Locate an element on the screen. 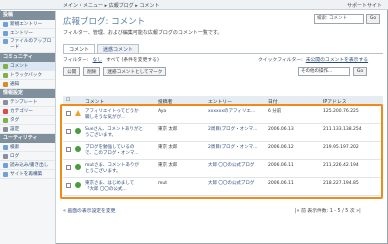 Image resolution: width=388 pixels, height=244 pixels. quick-filter-label: クイックフィルター: is located at coordinates (280, 60).